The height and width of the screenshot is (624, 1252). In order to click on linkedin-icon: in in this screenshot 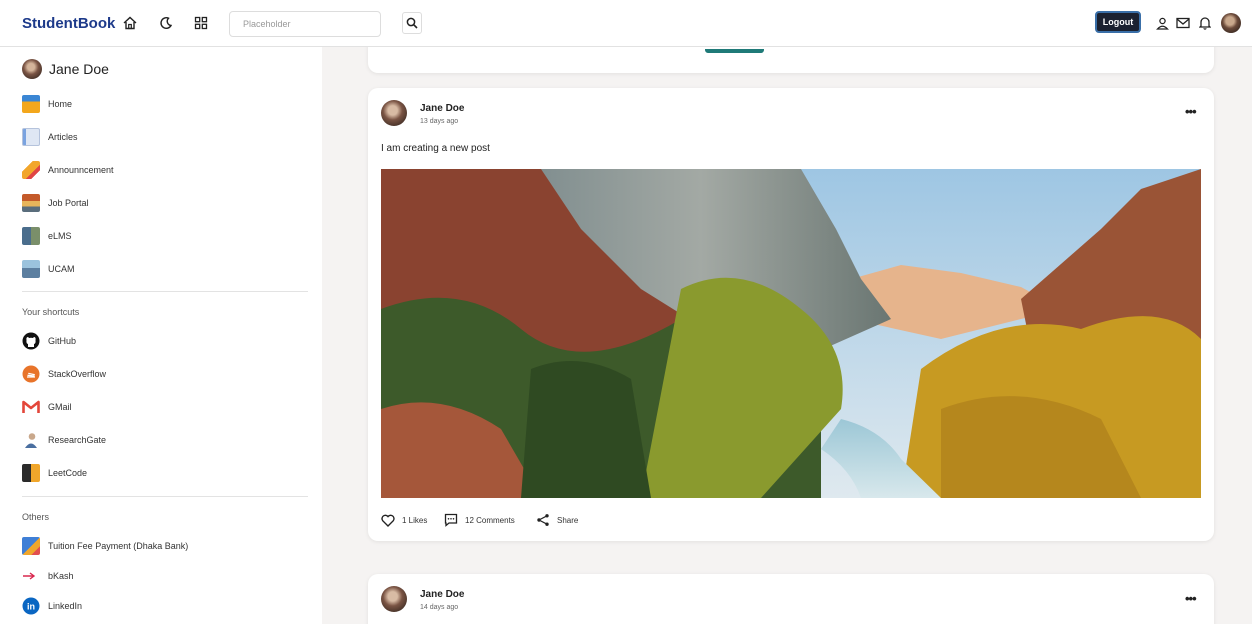, I will do `click(31, 606)`.